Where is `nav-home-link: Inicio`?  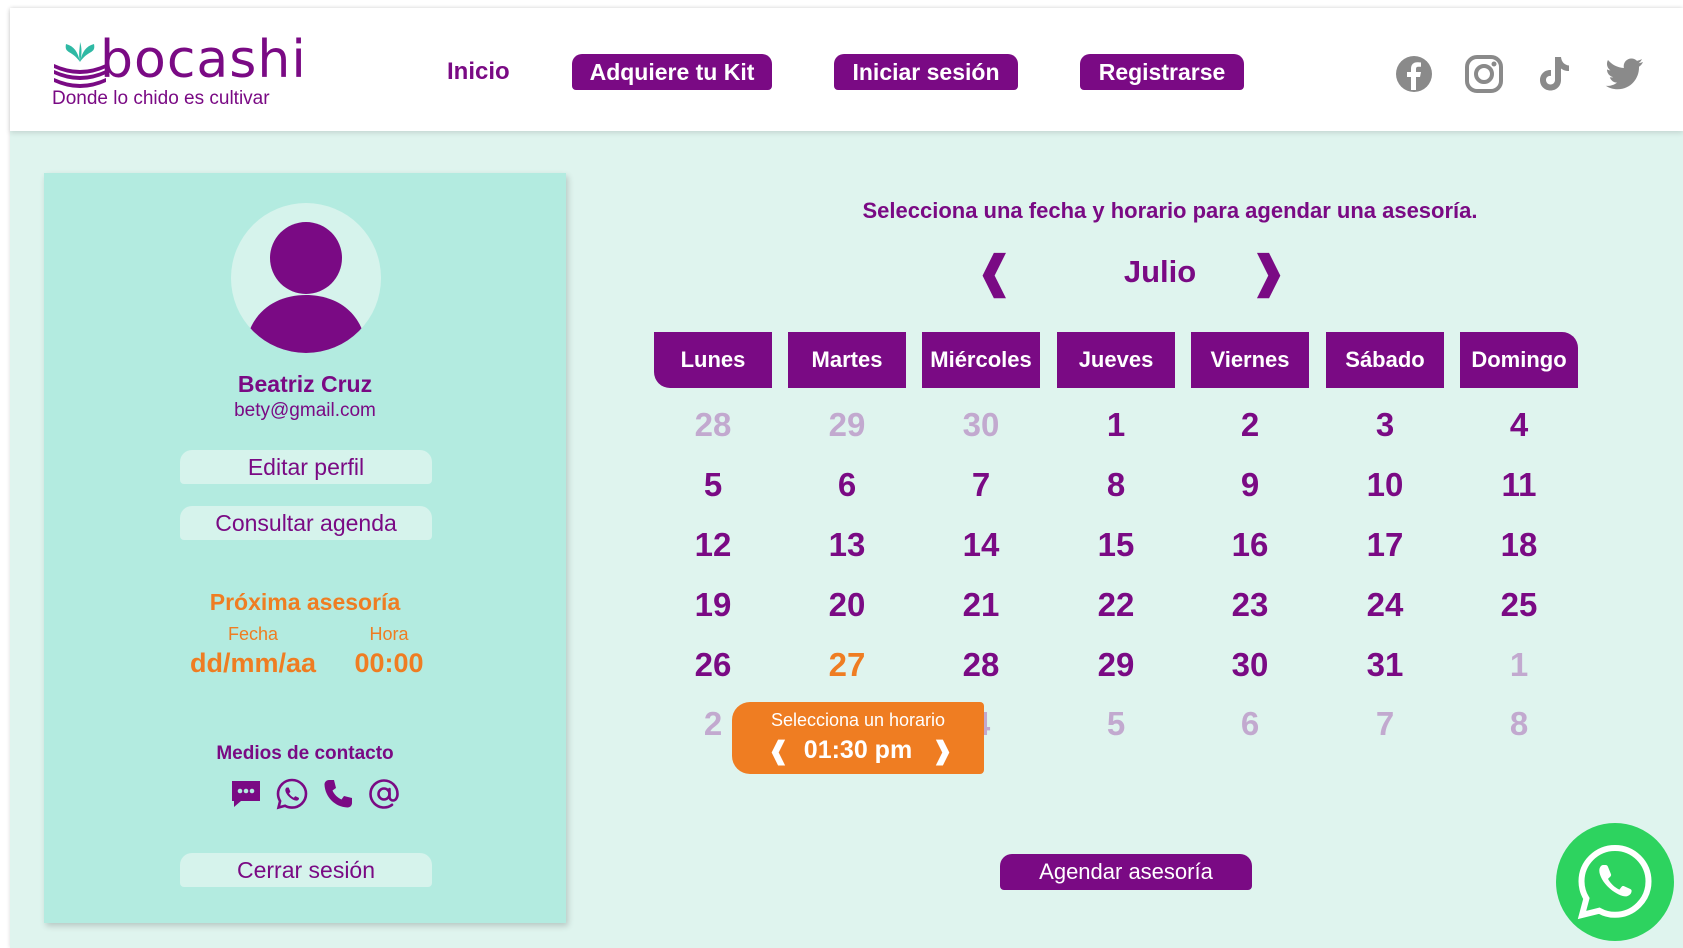 nav-home-link: Inicio is located at coordinates (478, 72).